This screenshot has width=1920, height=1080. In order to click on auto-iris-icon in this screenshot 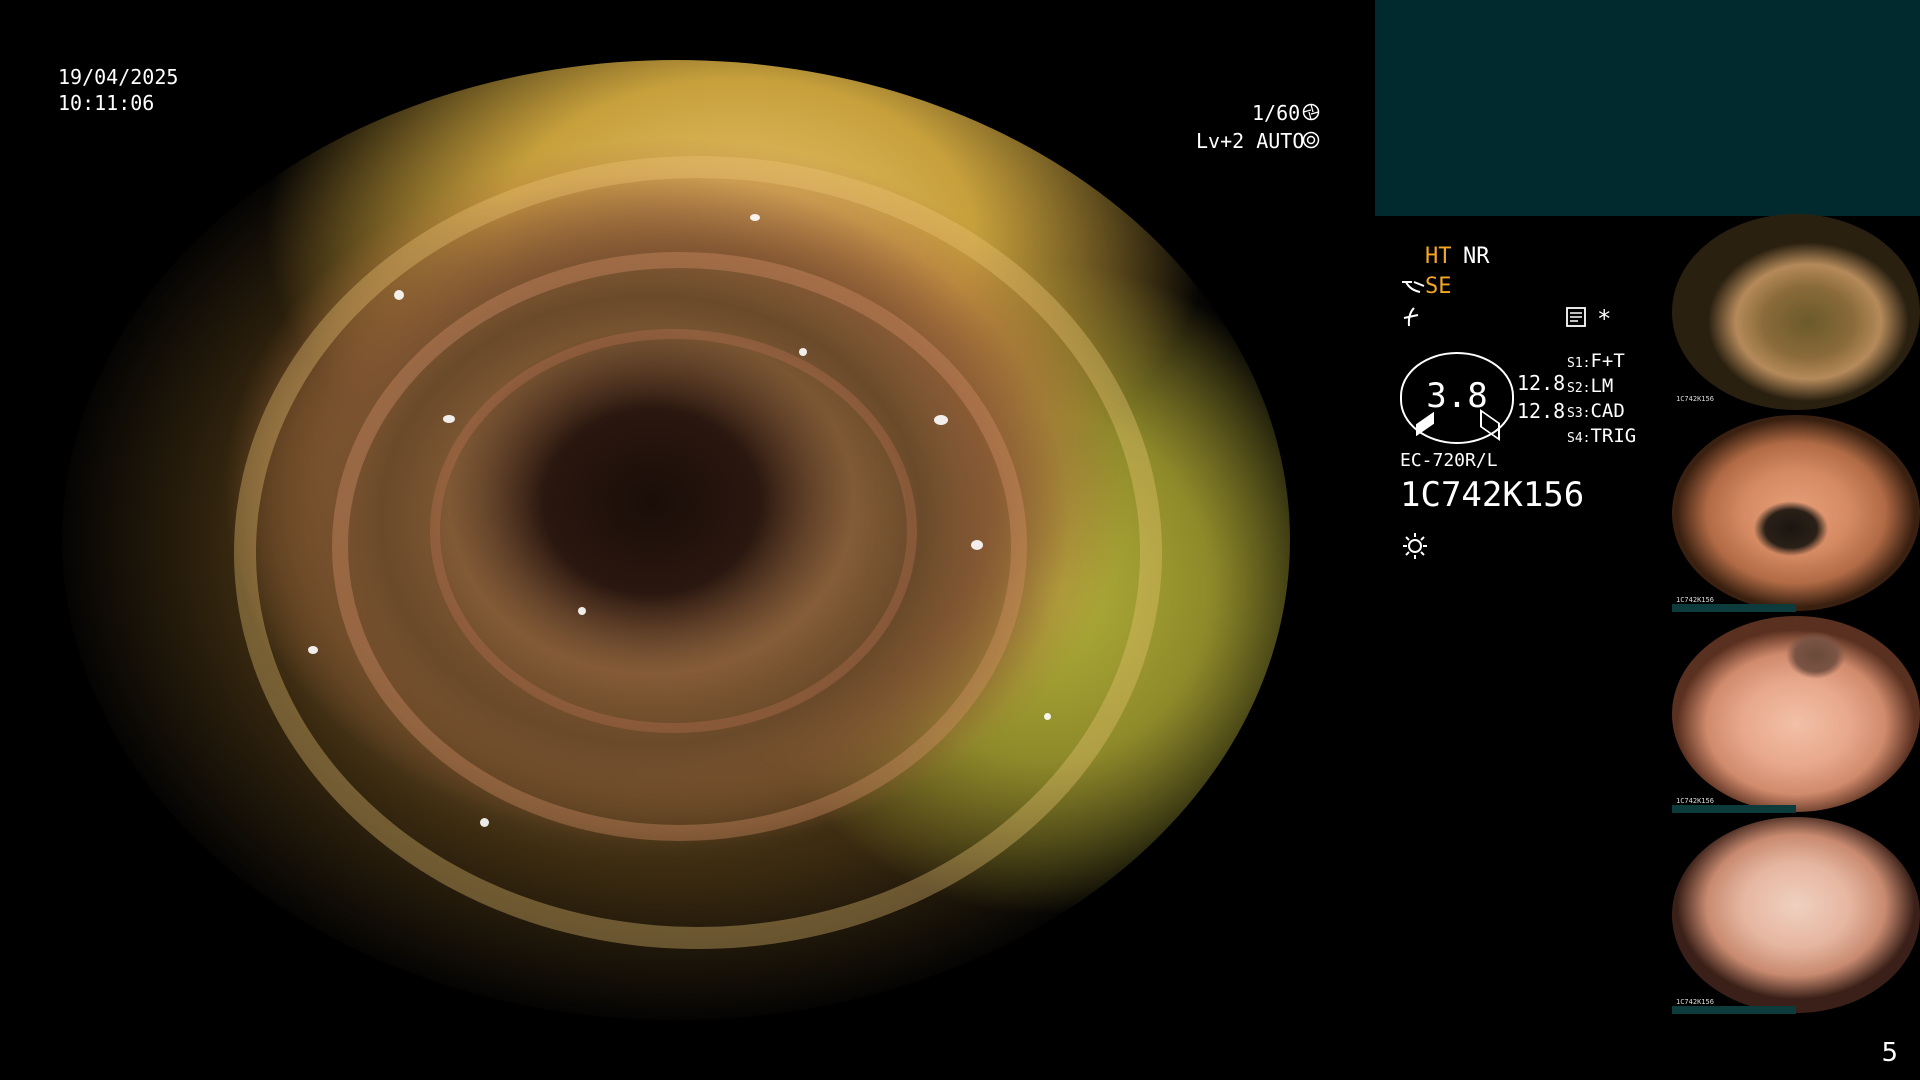, I will do `click(1311, 140)`.